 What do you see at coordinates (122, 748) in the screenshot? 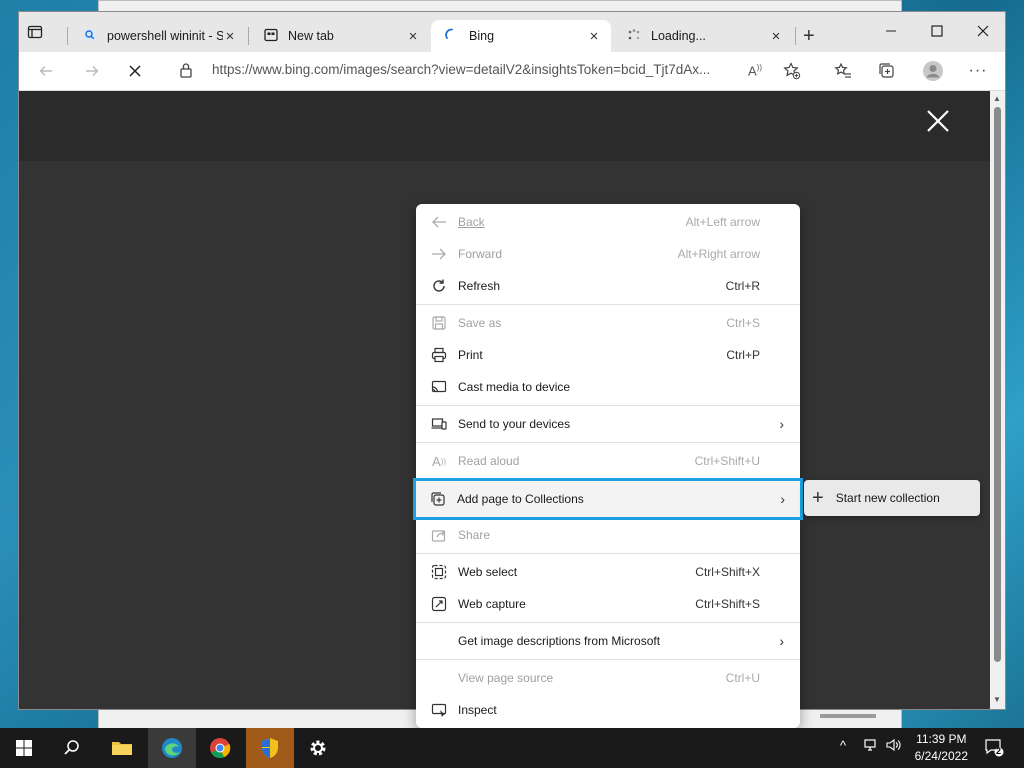
I see `file-explorer-button` at bounding box center [122, 748].